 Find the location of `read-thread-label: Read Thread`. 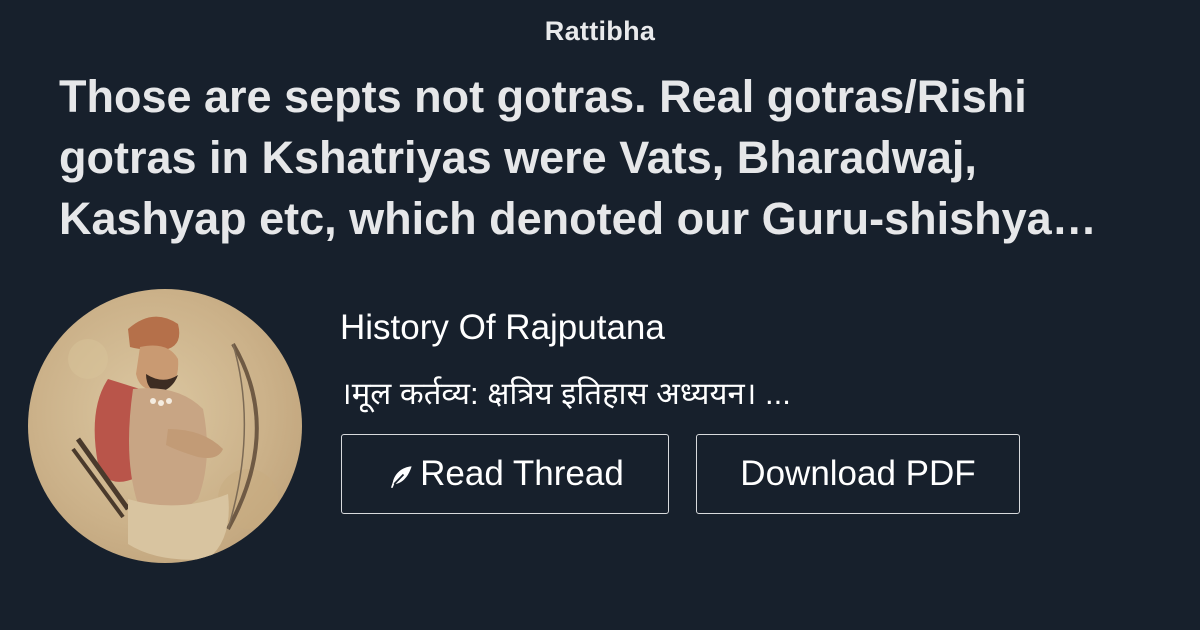

read-thread-label: Read Thread is located at coordinates (522, 473).